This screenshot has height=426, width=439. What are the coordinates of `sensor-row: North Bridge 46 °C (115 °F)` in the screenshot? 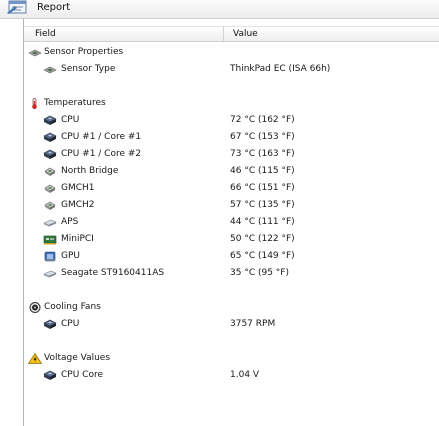 It's located at (231, 171).